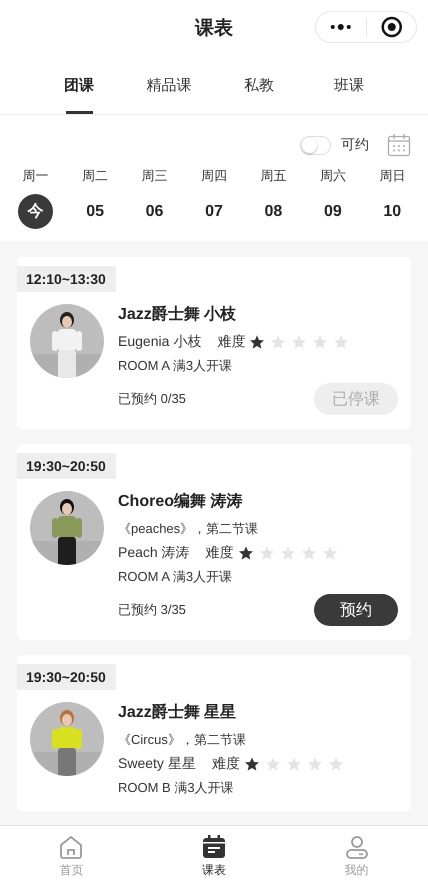 The width and height of the screenshot is (428, 887). I want to click on weekday-label: 周一, so click(35, 176).